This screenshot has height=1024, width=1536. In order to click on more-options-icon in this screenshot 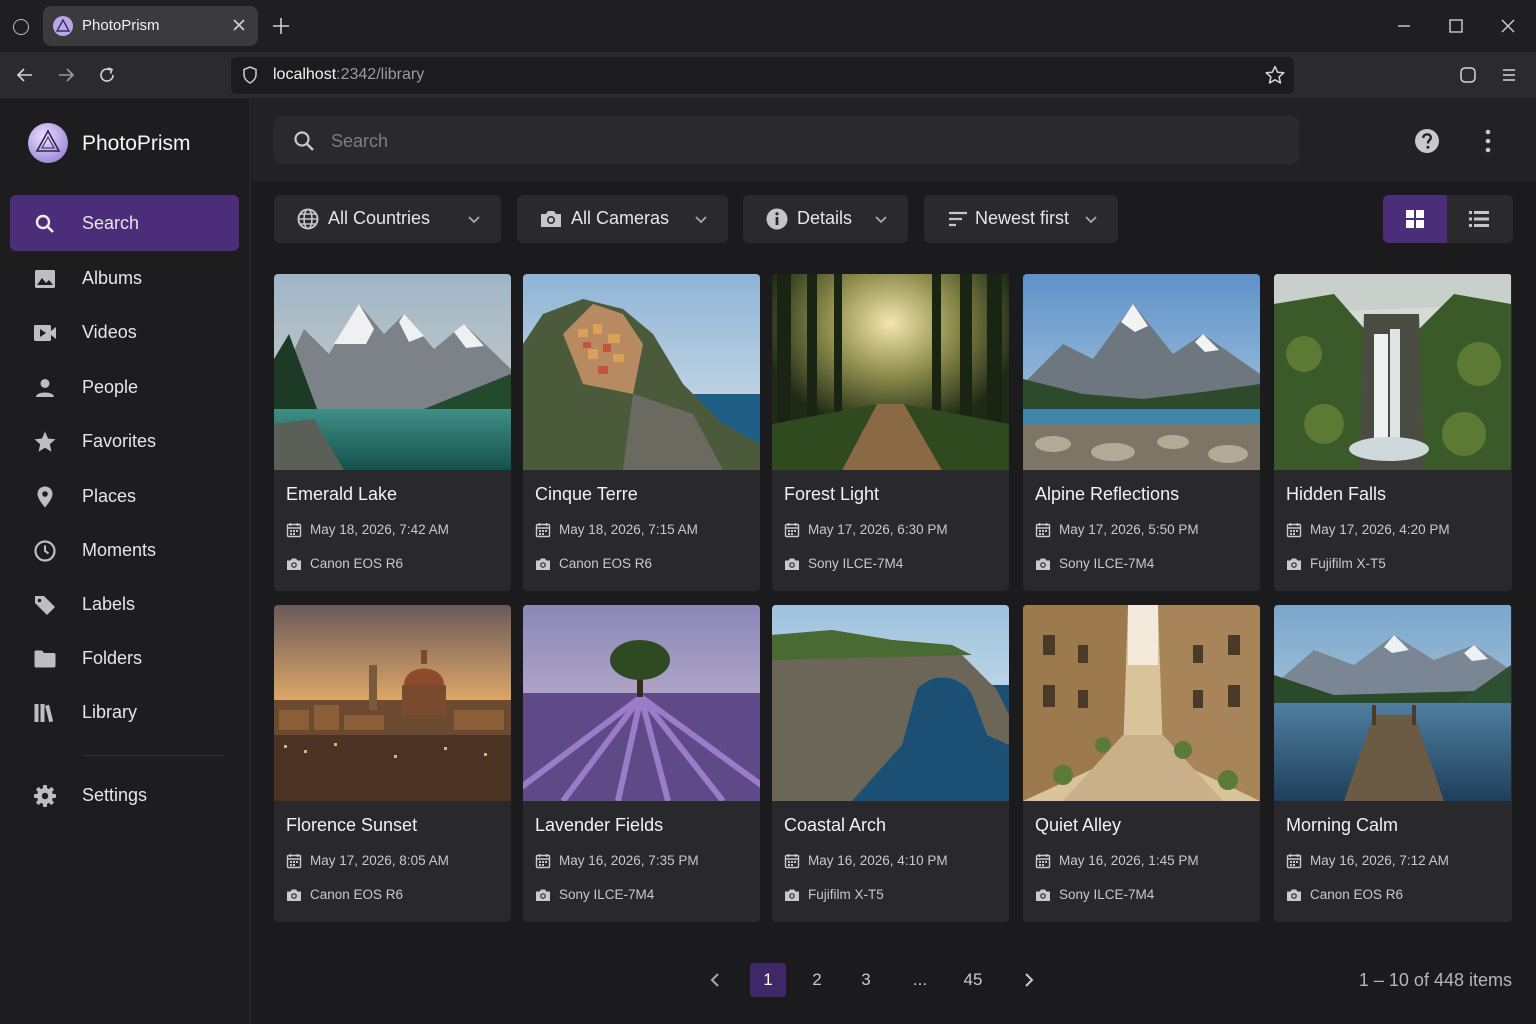, I will do `click(1488, 141)`.